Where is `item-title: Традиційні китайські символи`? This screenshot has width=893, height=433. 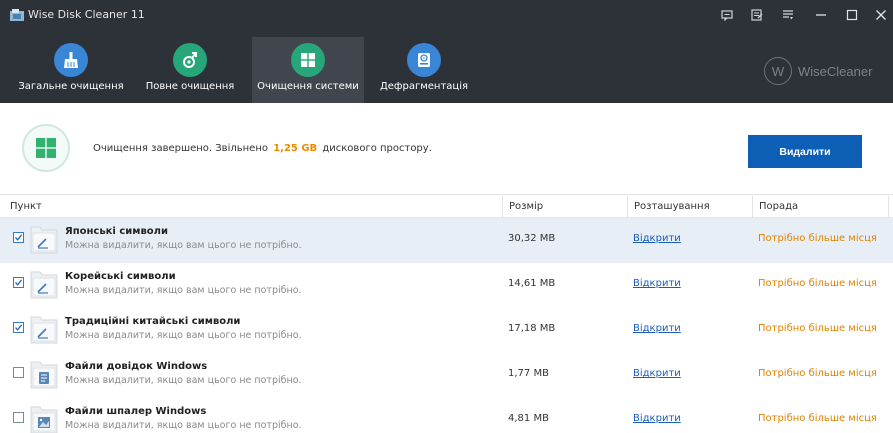 item-title: Традиційні китайські символи is located at coordinates (153, 321).